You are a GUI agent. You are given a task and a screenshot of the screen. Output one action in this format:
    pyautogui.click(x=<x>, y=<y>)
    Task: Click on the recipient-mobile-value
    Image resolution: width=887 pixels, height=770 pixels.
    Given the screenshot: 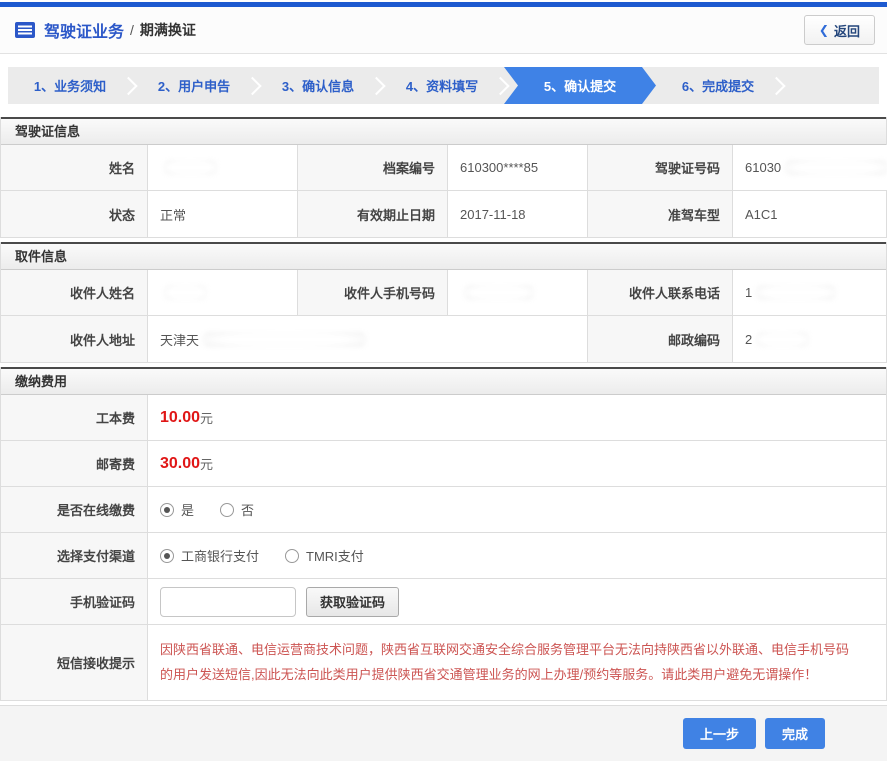 What is the action you would take?
    pyautogui.click(x=518, y=293)
    